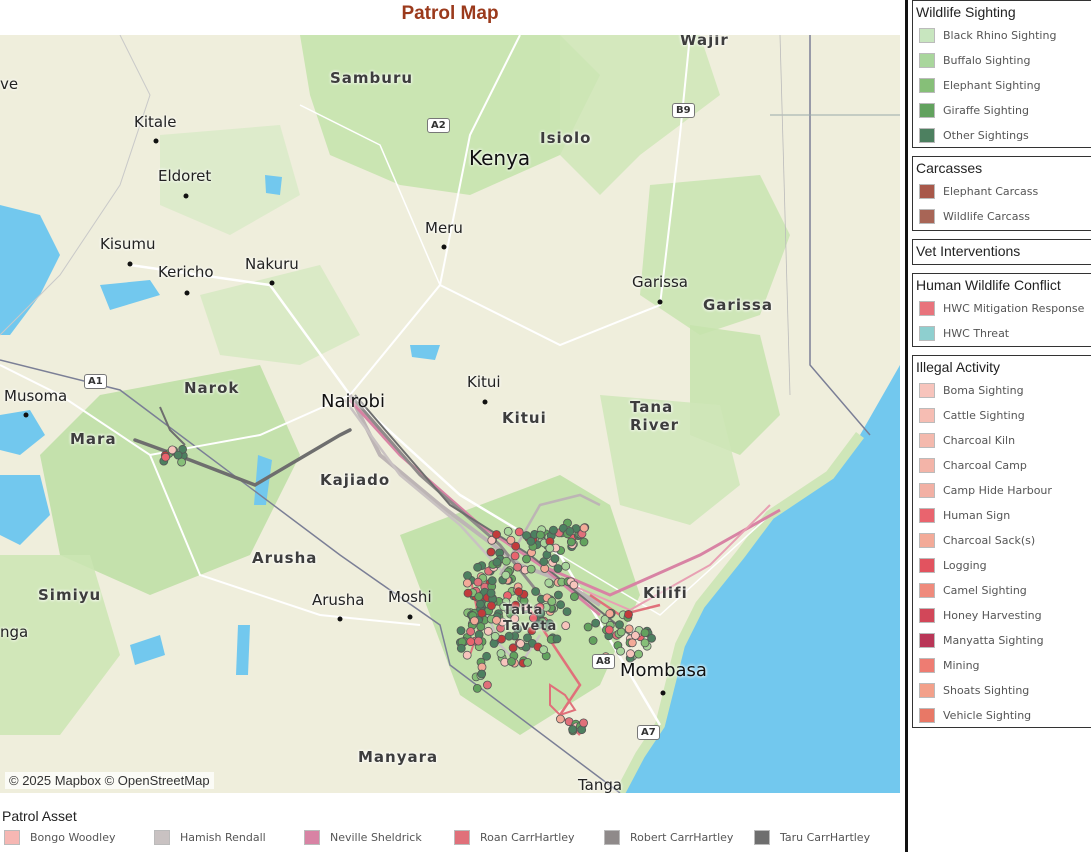 The width and height of the screenshot is (1091, 852). I want to click on legend-illegal-item: Human Sign, so click(1002, 515).